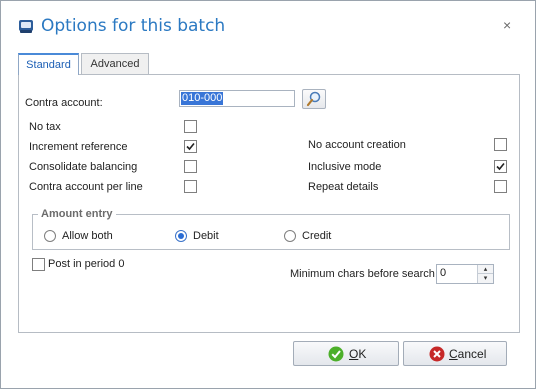 The image size is (536, 389). What do you see at coordinates (290, 236) in the screenshot?
I see `credit-radio` at bounding box center [290, 236].